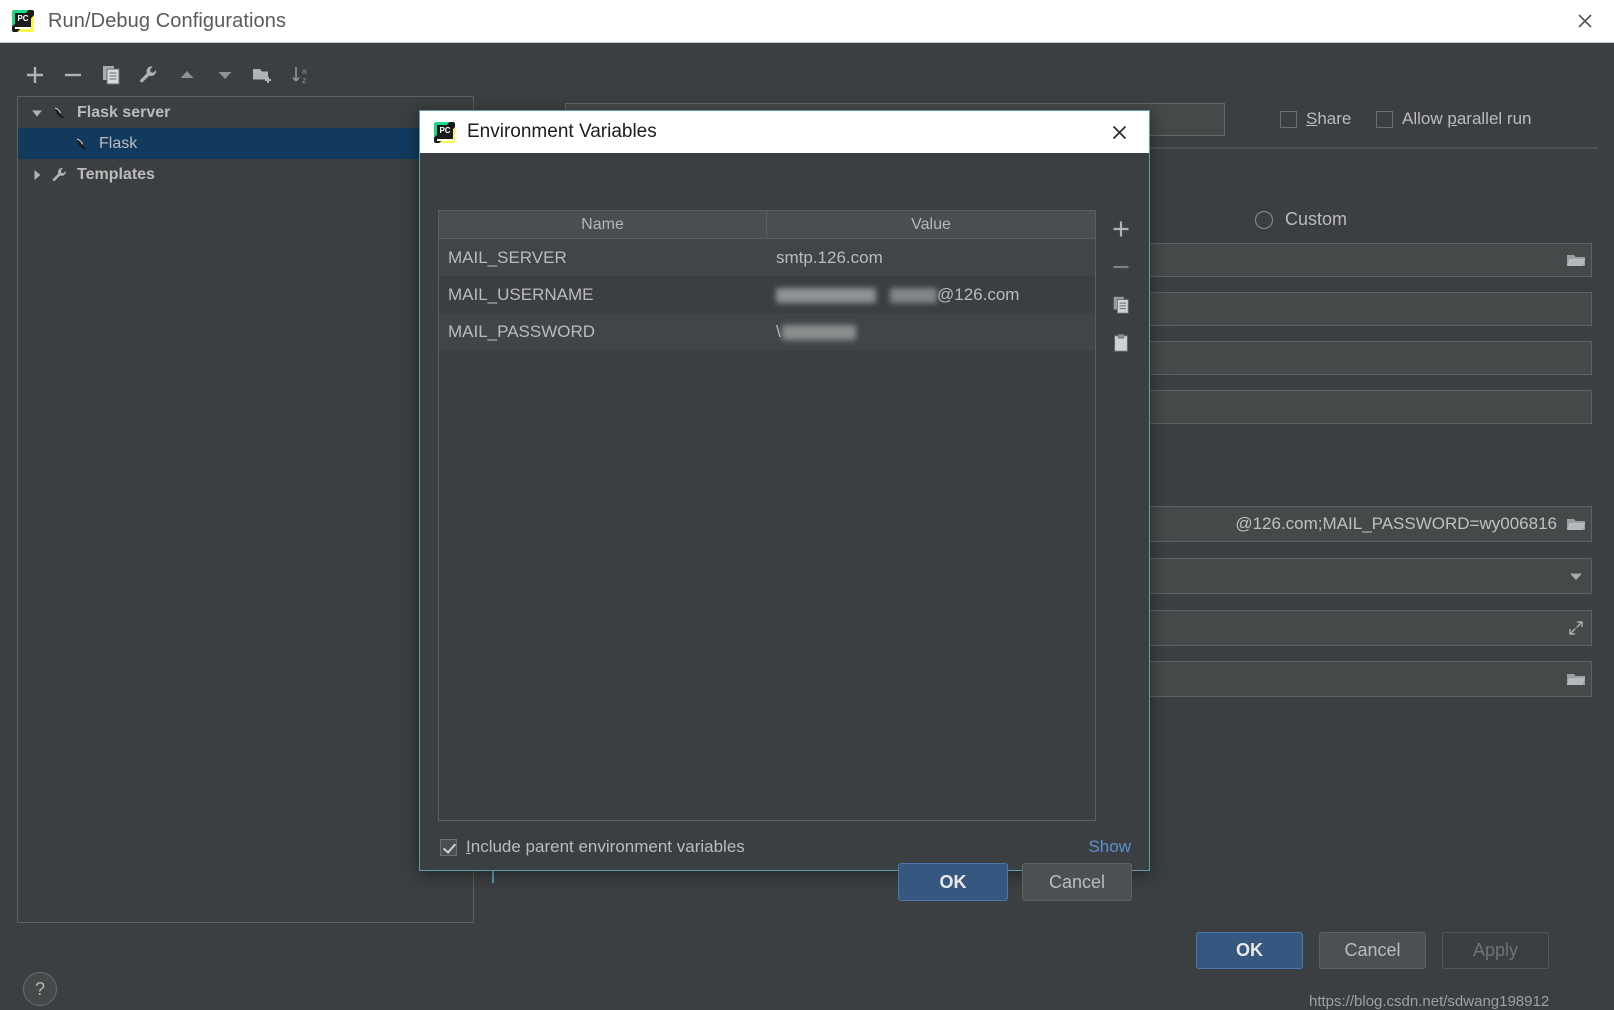  I want to click on copy-configuration-button, so click(111, 75).